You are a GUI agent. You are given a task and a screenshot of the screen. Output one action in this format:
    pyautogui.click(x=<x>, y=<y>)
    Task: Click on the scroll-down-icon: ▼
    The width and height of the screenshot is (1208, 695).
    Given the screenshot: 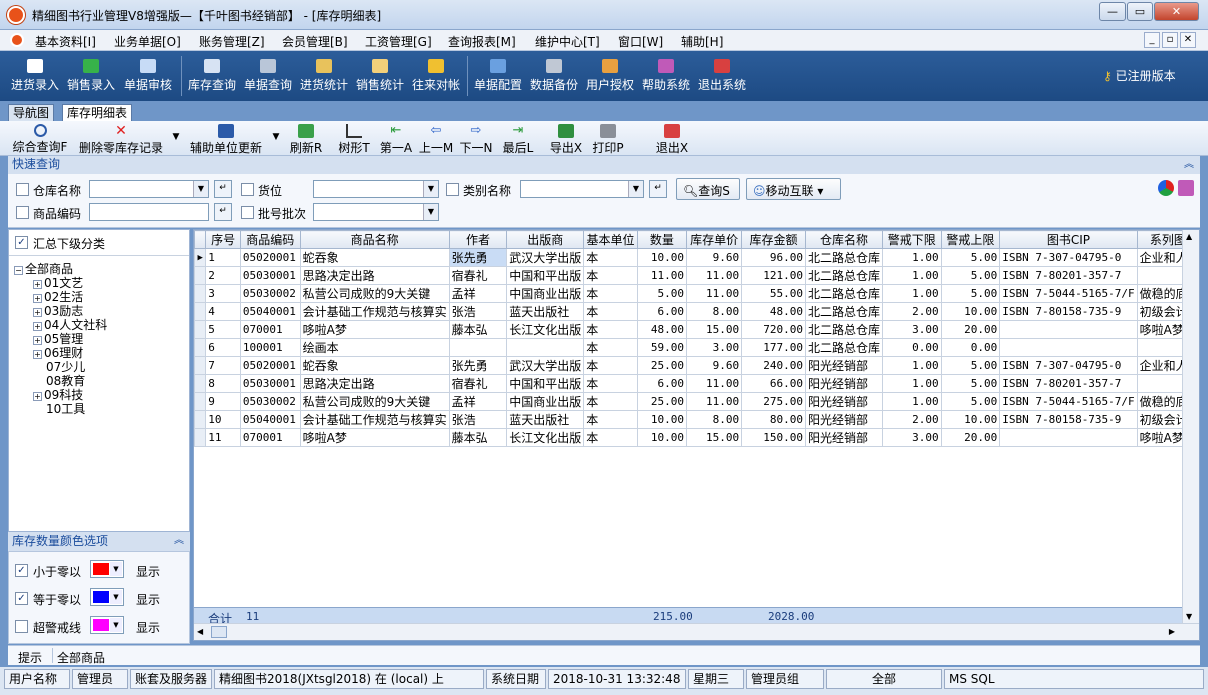 What is the action you would take?
    pyautogui.click(x=1189, y=616)
    